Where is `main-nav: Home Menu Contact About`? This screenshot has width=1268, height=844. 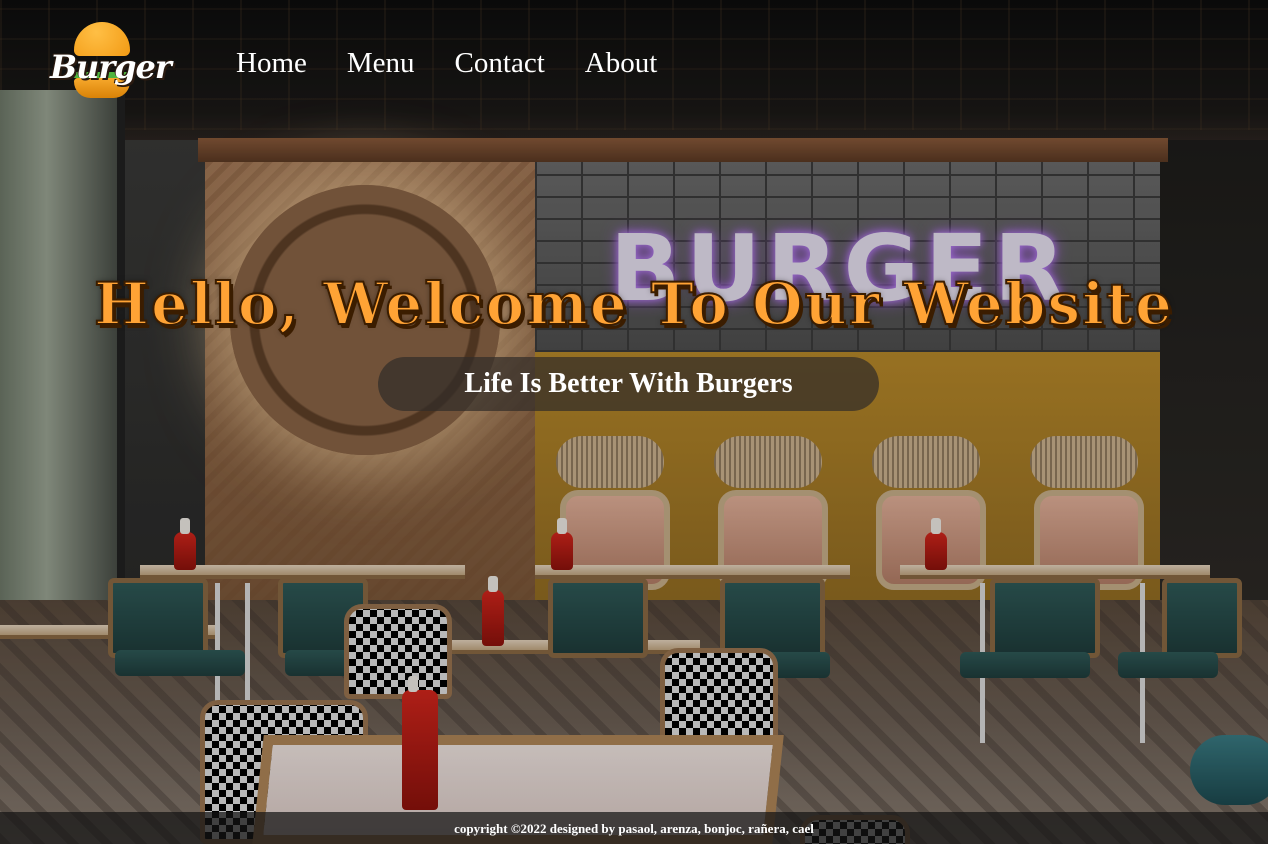
main-nav: Home Menu Contact About is located at coordinates (446, 63).